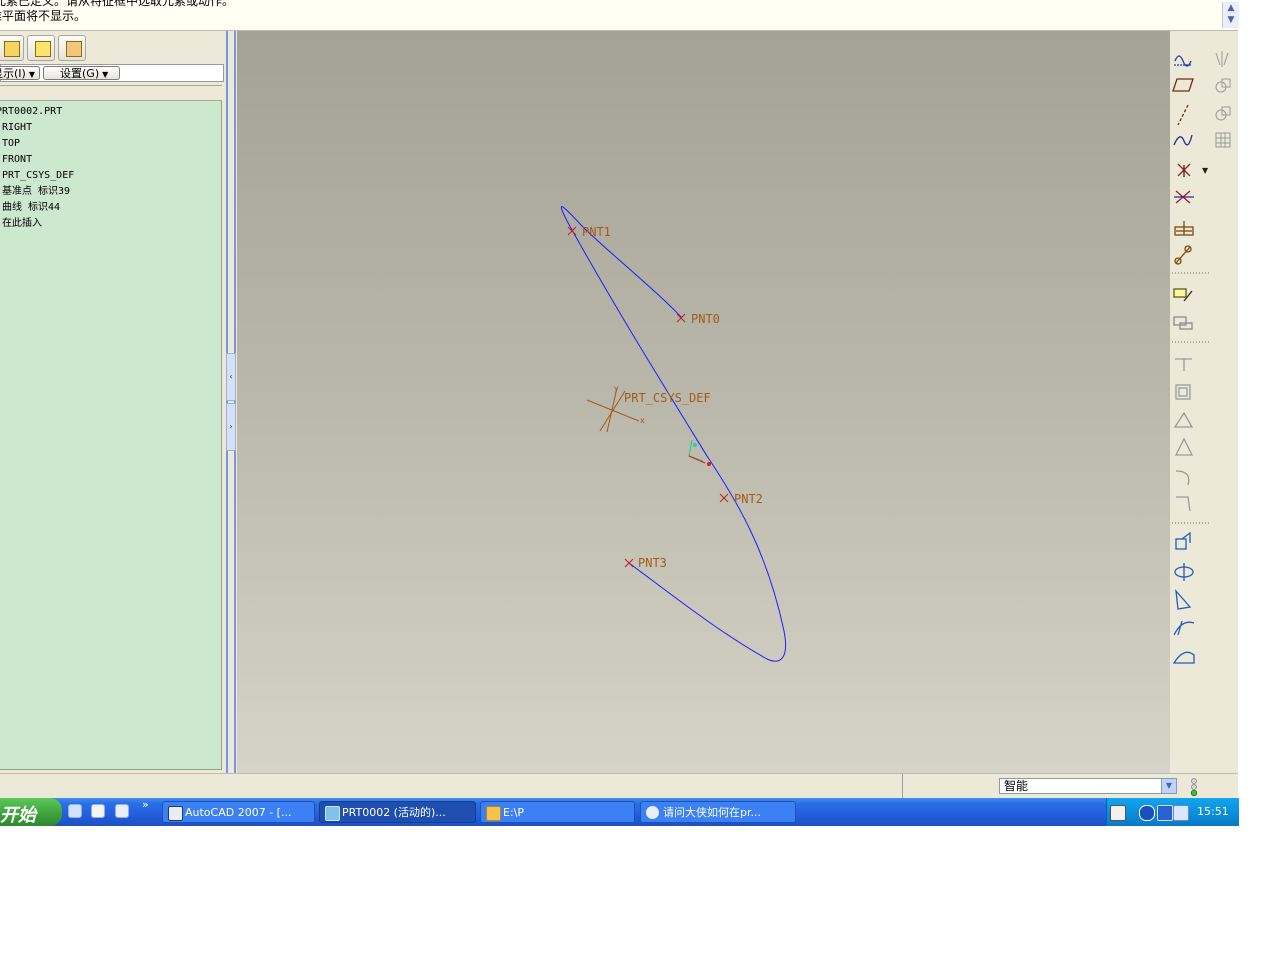 The width and height of the screenshot is (1280, 960). Describe the element at coordinates (748, 499) in the screenshot. I see `pnt2-label: PNT2` at that location.